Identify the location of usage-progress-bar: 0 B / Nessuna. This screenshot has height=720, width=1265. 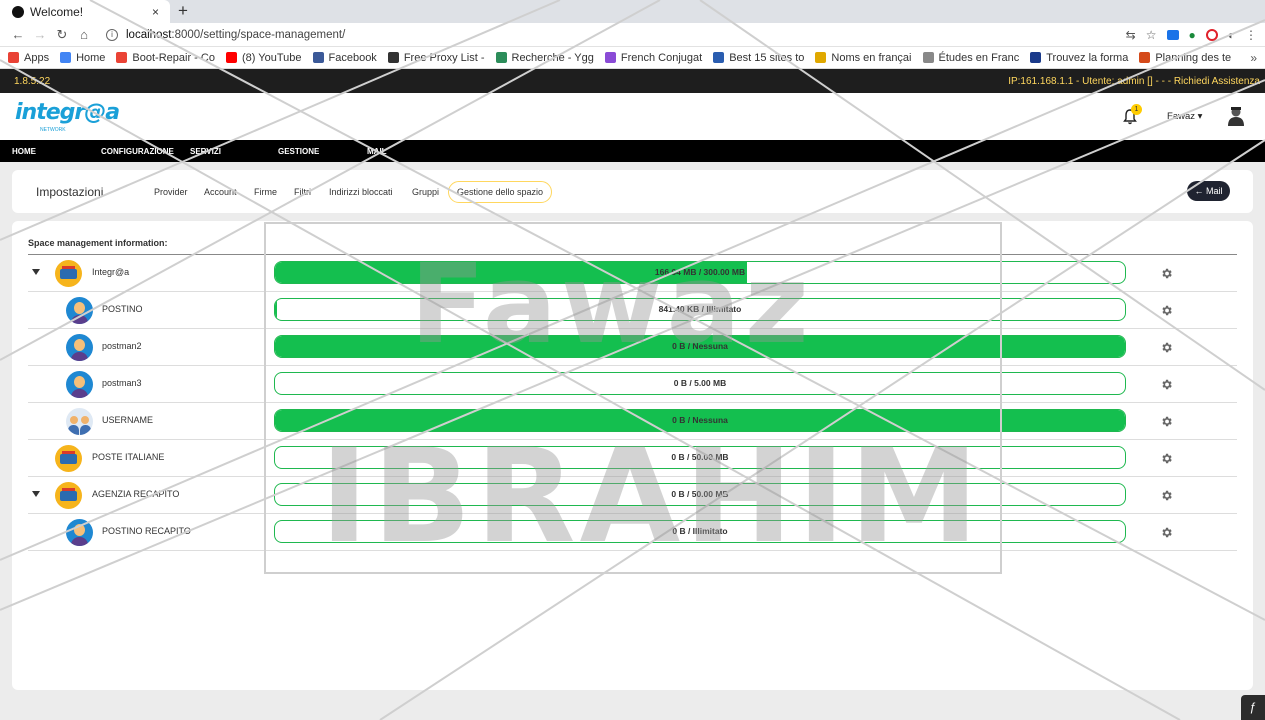
(700, 420).